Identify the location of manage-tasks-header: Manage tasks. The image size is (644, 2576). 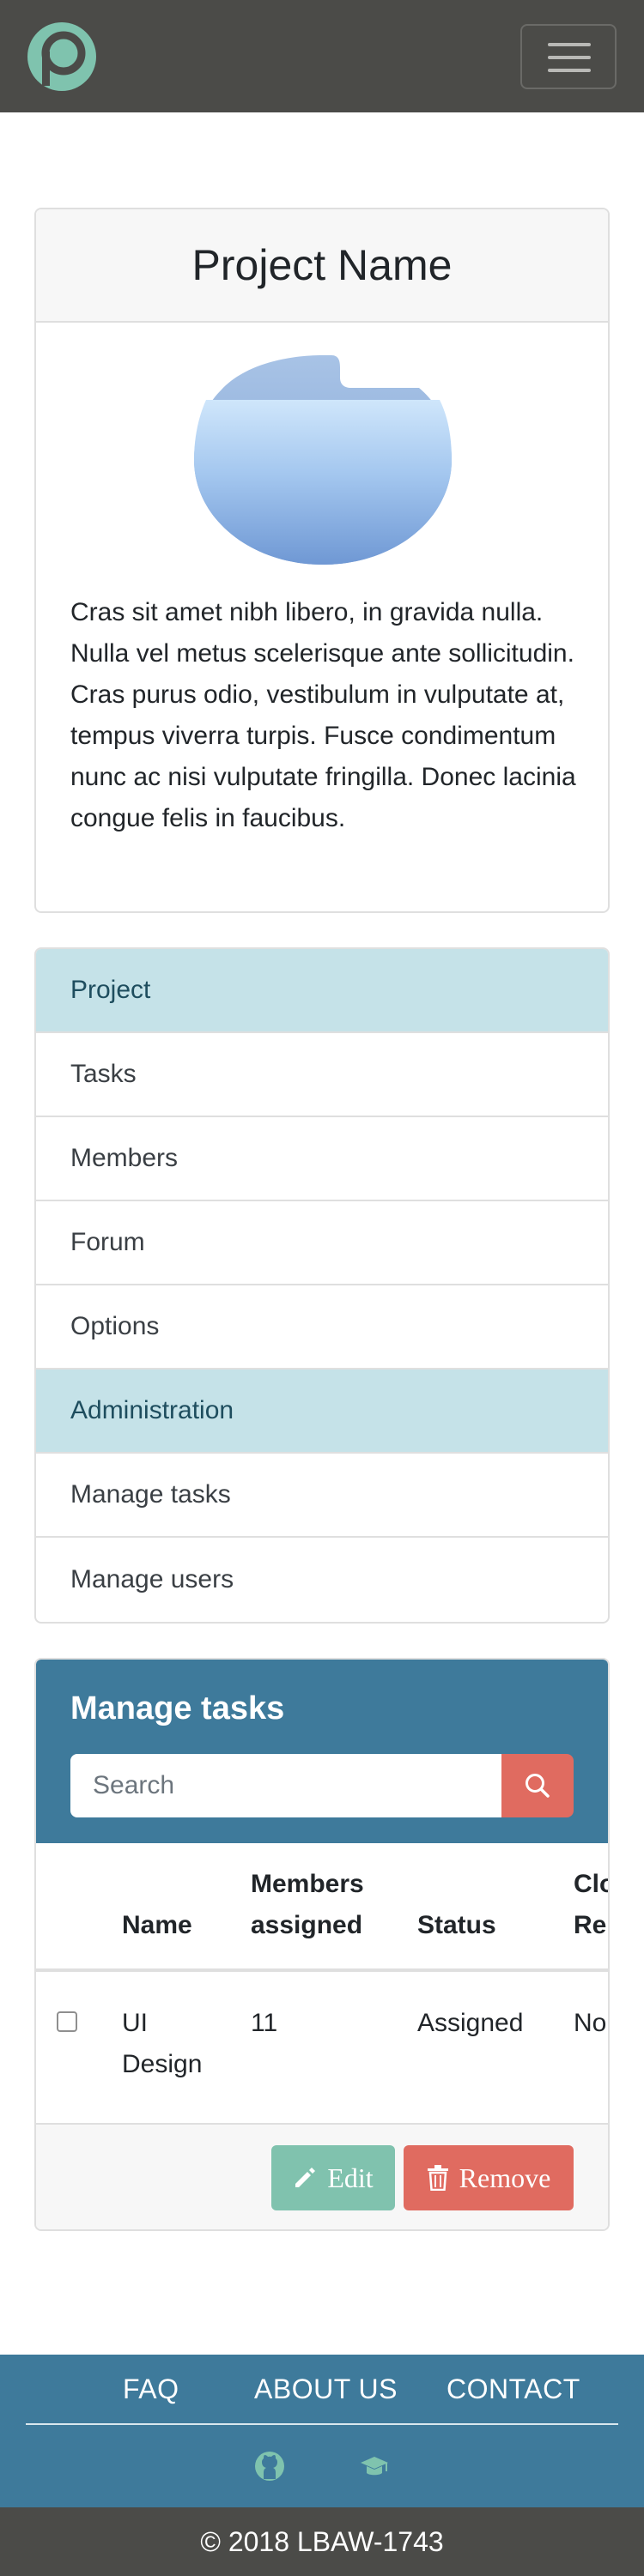
(322, 1751).